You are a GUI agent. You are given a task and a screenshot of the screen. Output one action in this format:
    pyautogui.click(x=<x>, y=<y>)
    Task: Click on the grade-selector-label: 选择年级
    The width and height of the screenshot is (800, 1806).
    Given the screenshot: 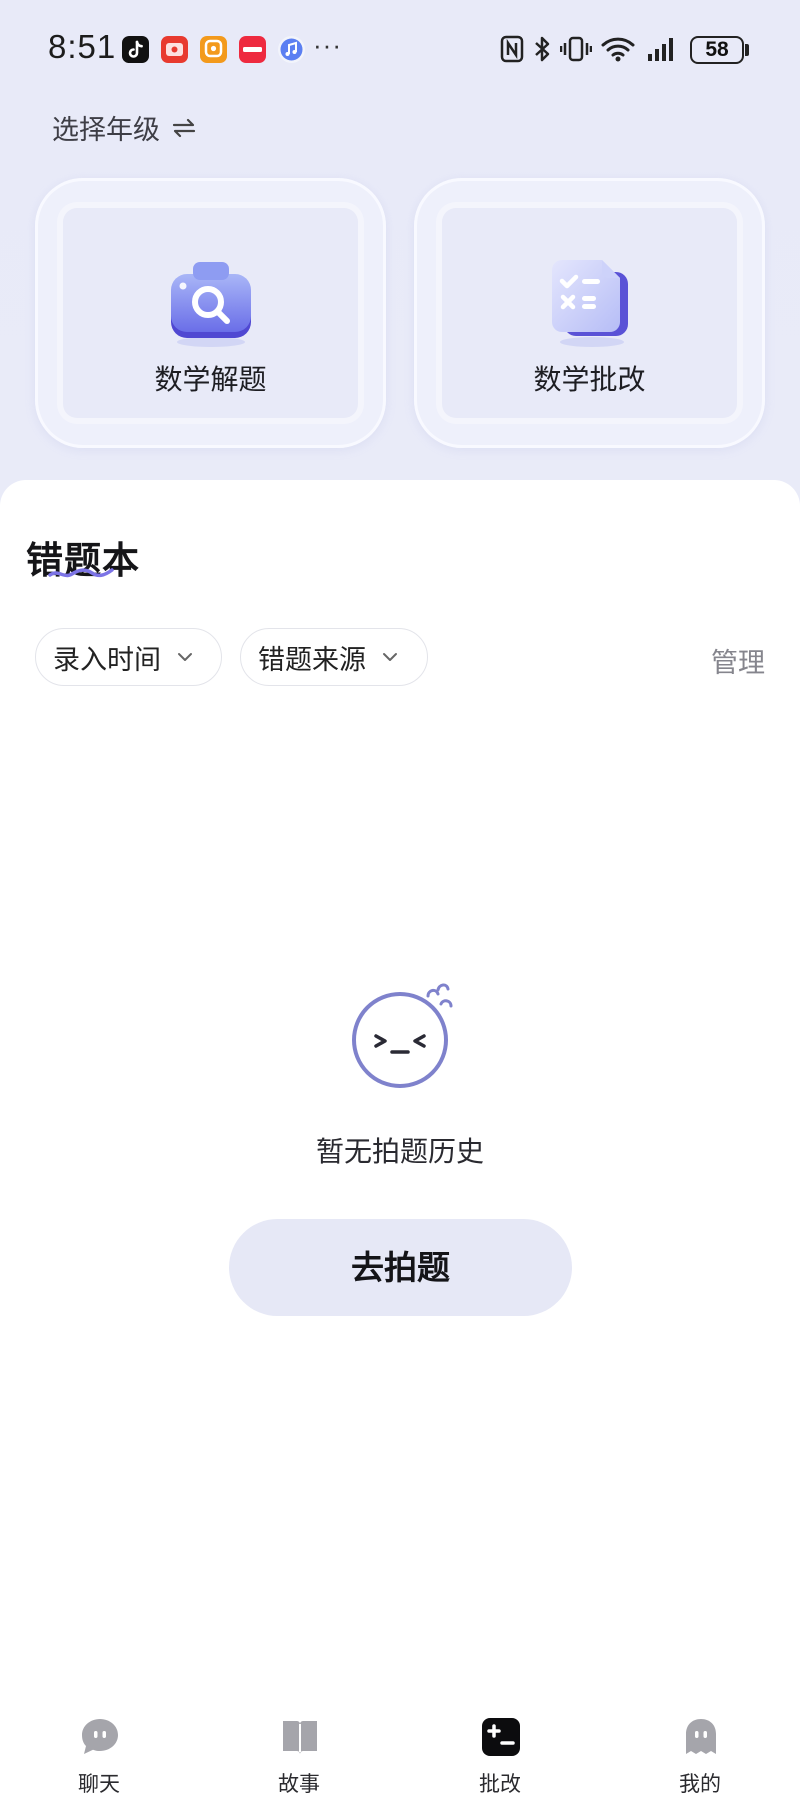 What is the action you would take?
    pyautogui.click(x=106, y=130)
    